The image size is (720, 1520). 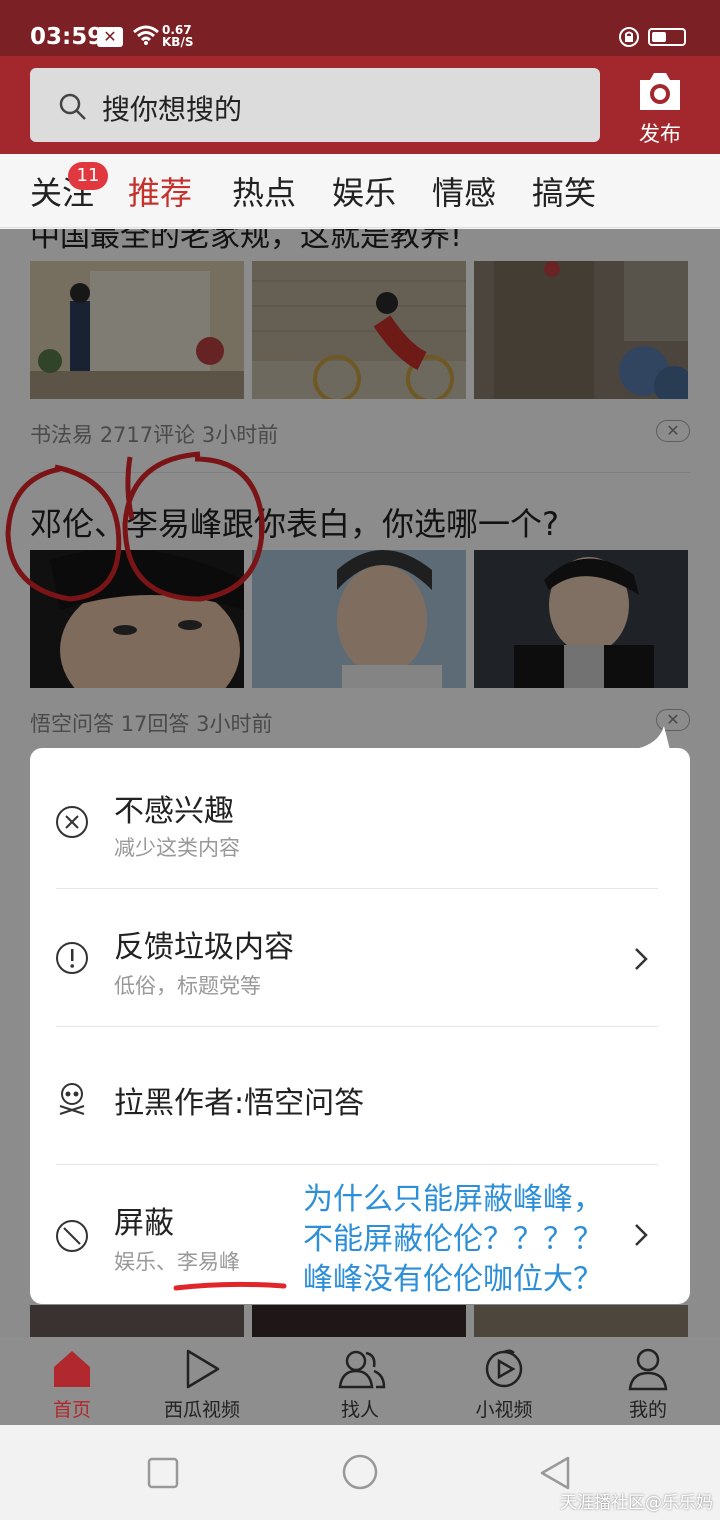 I want to click on app-header: 搜你想搜的 发布, so click(x=360, y=105).